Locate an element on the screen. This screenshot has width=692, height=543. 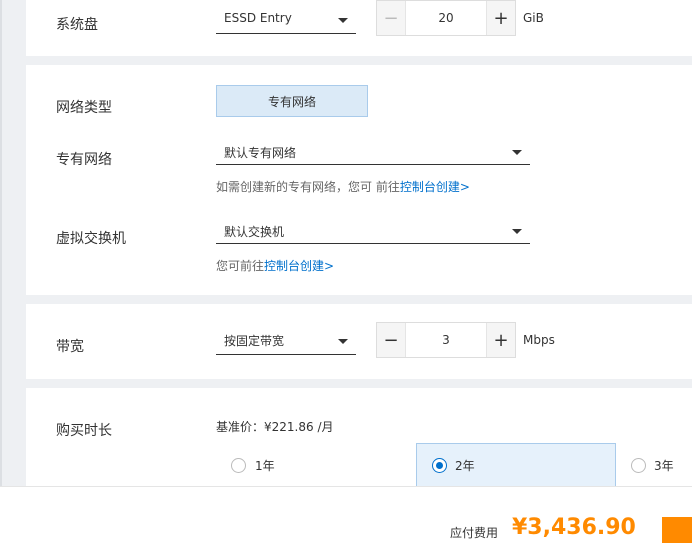
duration-label: 购买时长 is located at coordinates (84, 431).